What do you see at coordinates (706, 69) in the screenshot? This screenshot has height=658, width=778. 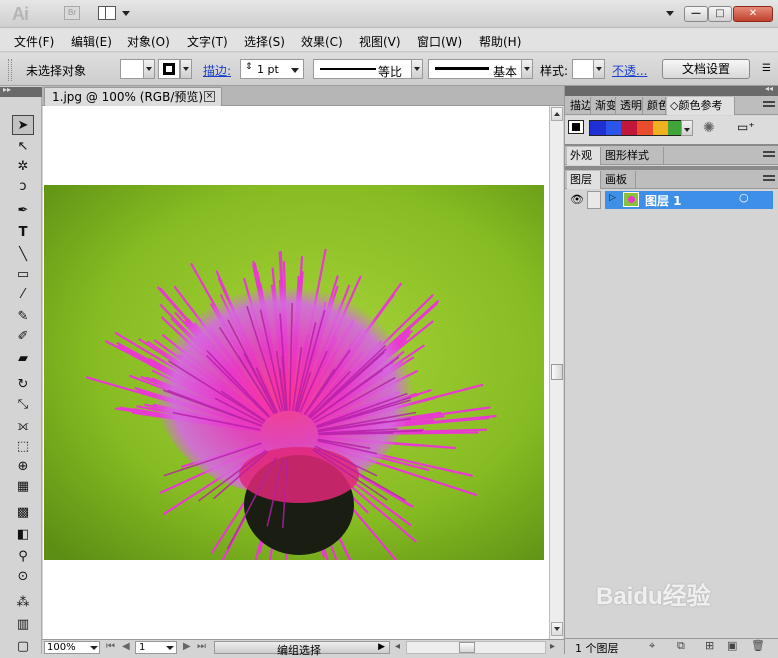 I see `document-setup-button: 文档设置` at bounding box center [706, 69].